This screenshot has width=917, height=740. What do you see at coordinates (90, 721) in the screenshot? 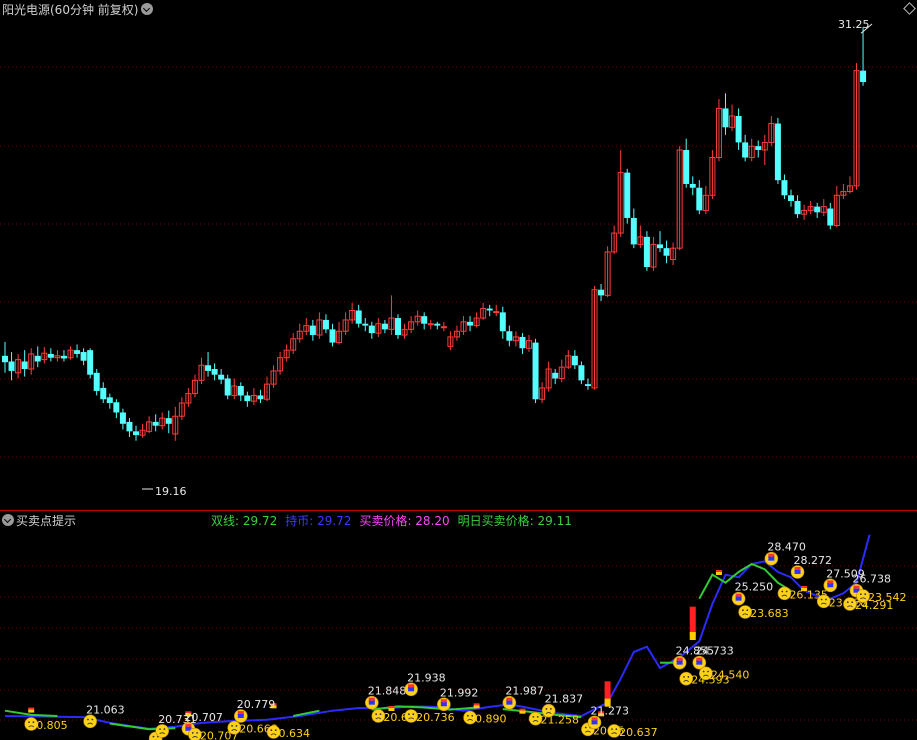
I see `sad-face-icon` at bounding box center [90, 721].